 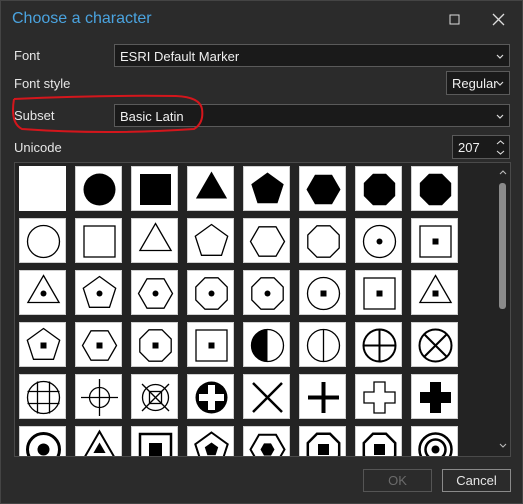 I want to click on cross-filled-icon, so click(x=435, y=397).